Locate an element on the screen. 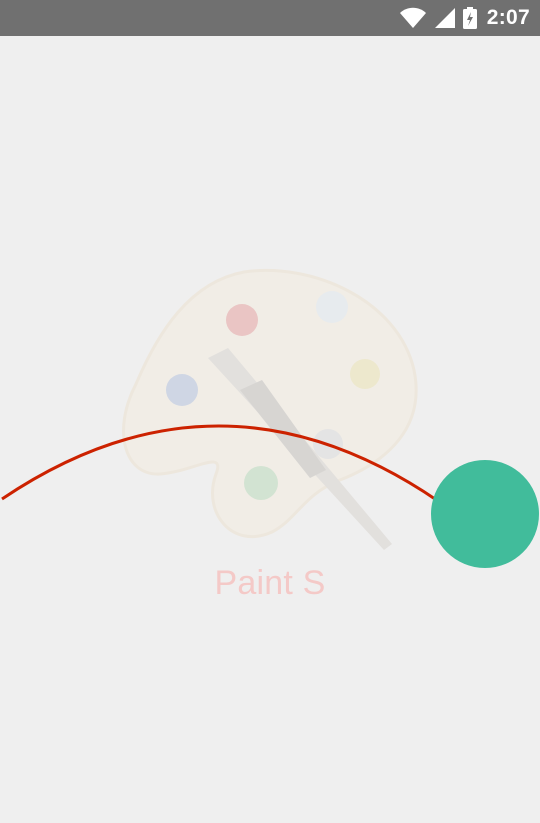  app-name: Paint S is located at coordinates (270, 583).